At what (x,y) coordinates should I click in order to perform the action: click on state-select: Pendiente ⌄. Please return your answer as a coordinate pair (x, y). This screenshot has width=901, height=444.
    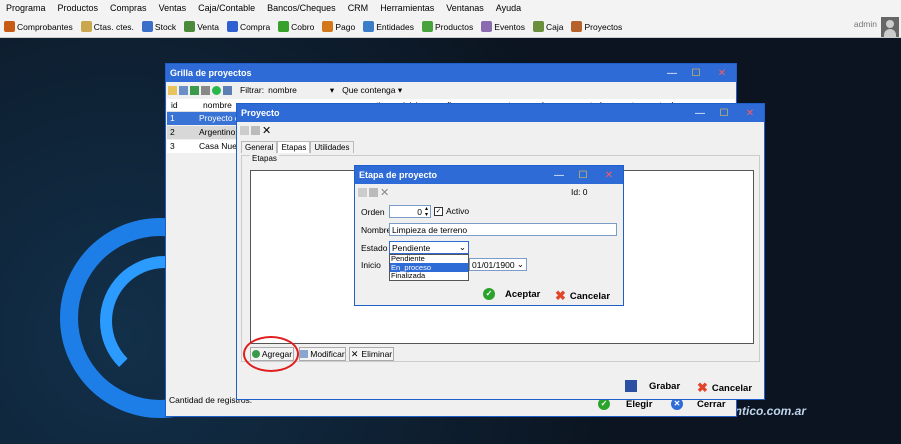
    Looking at the image, I should click on (429, 247).